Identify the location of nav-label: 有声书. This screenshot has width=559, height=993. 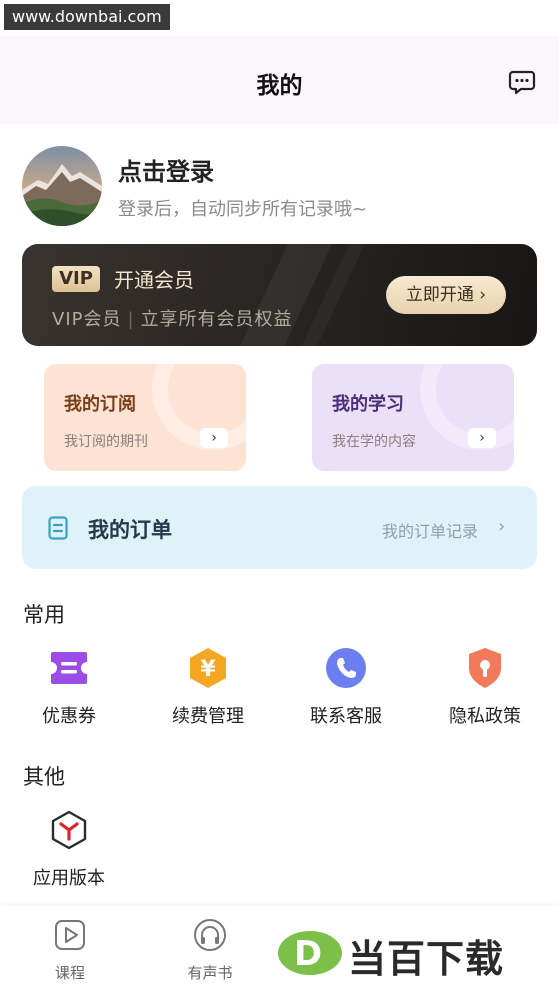
(210, 973).